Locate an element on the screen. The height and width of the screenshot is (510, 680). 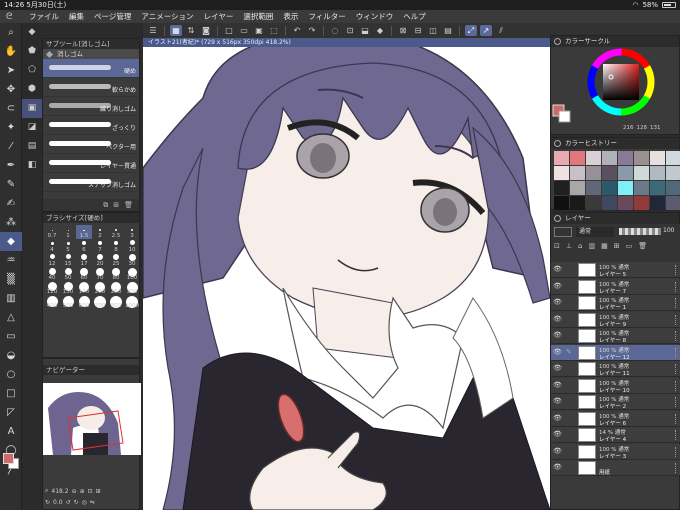
layer-clip-icon: ⊡ is located at coordinates (557, 246).